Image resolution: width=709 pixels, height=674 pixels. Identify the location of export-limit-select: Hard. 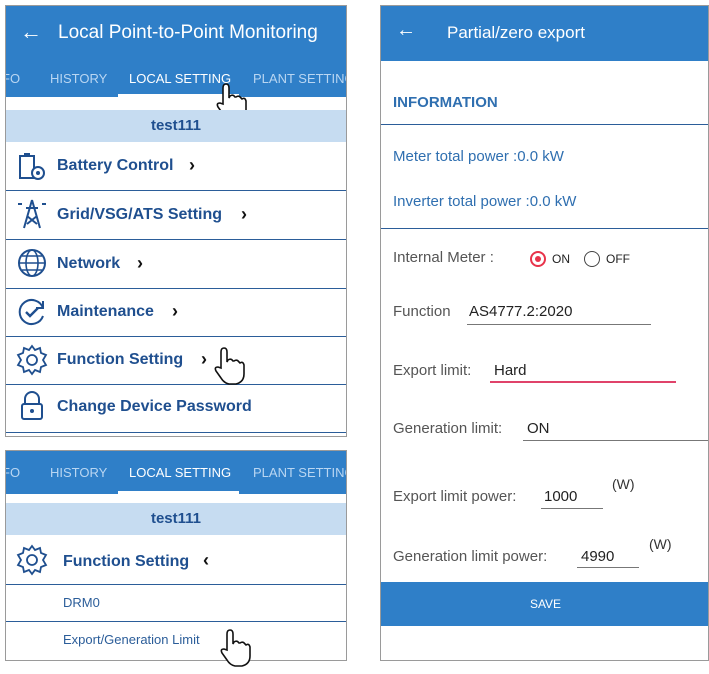
(510, 370).